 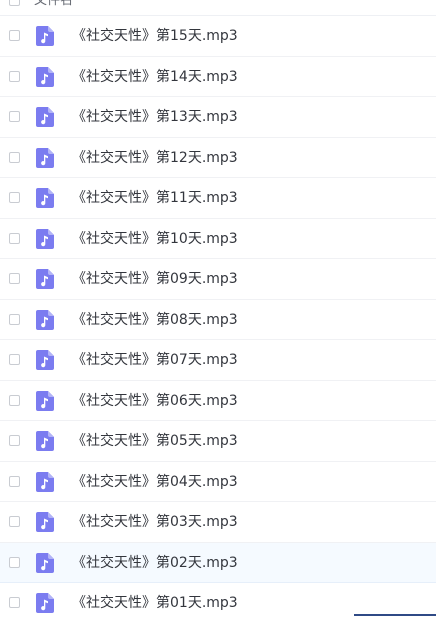 I want to click on file-name: 《社交天性》第13天.mp3, so click(x=155, y=117).